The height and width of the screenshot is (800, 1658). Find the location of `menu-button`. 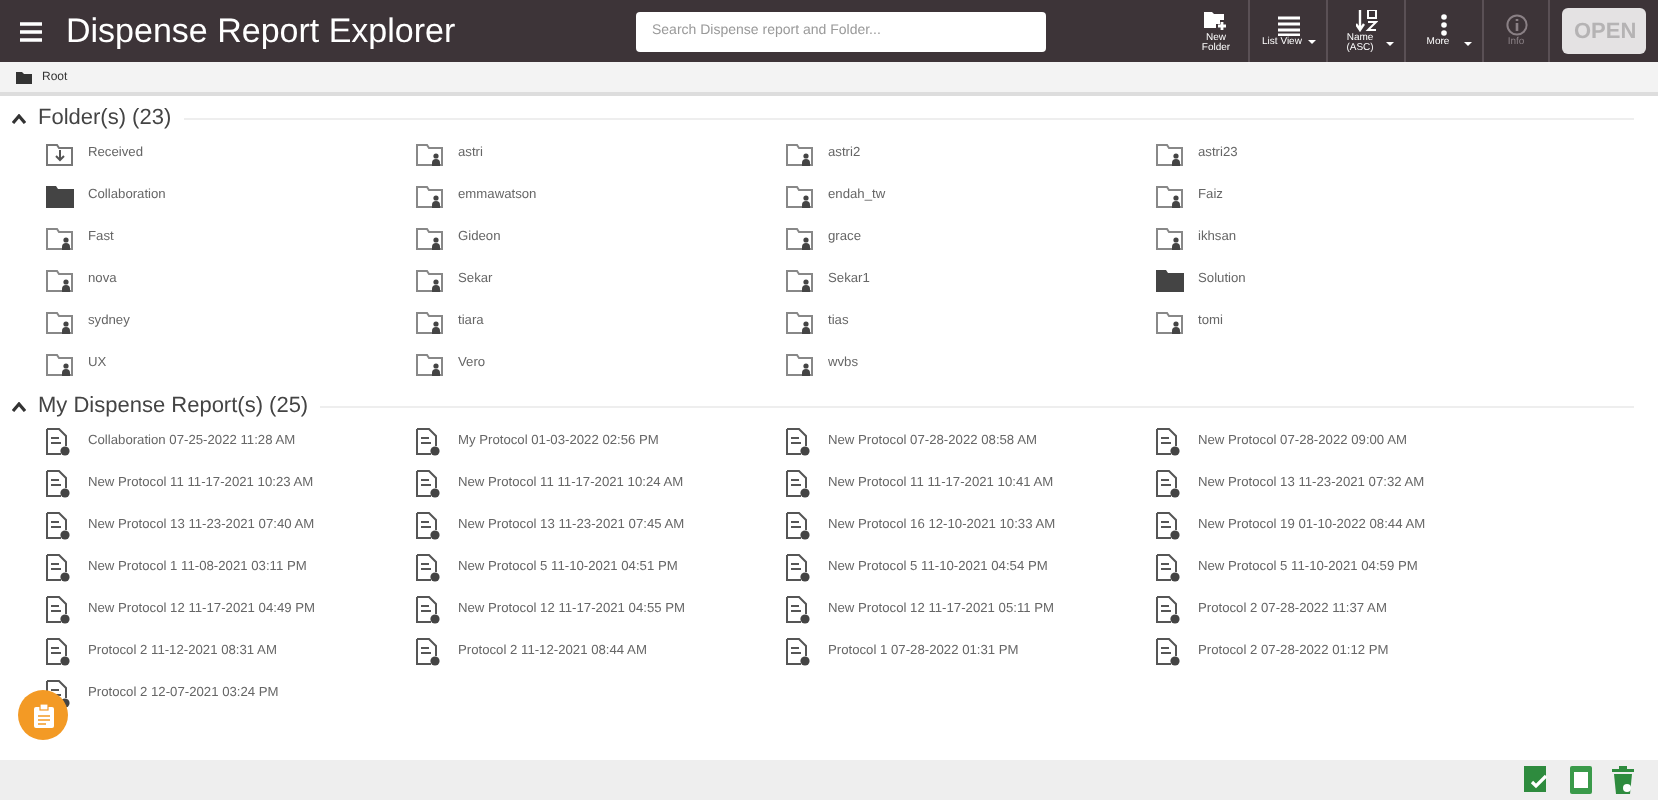

menu-button is located at coordinates (31, 31).